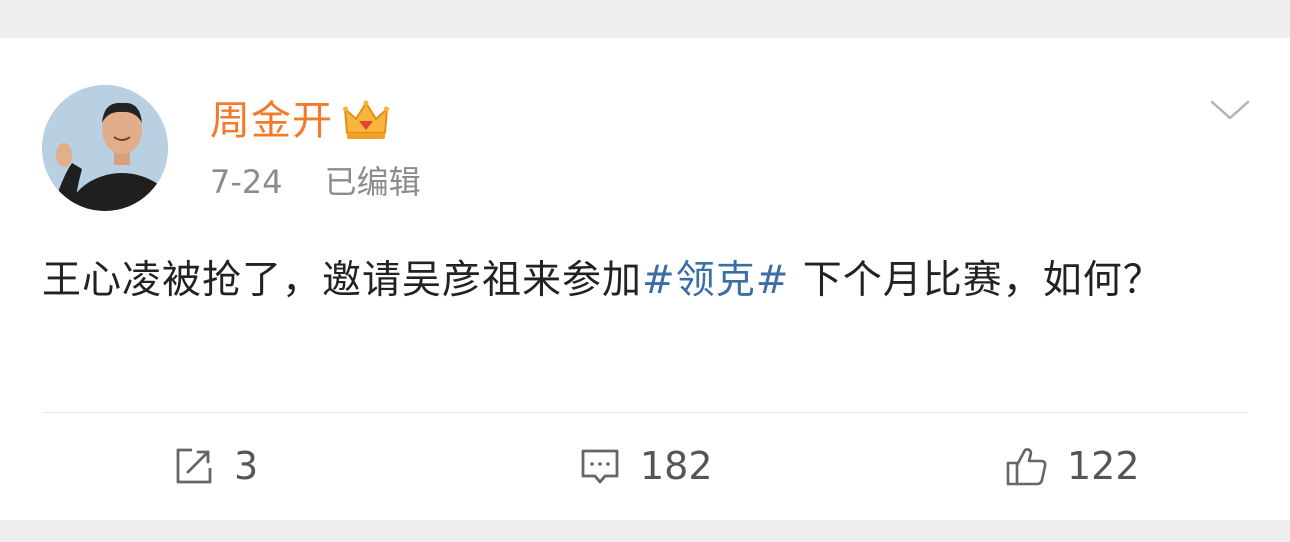 This screenshot has width=1290, height=542. What do you see at coordinates (105, 148) in the screenshot?
I see `avatar` at bounding box center [105, 148].